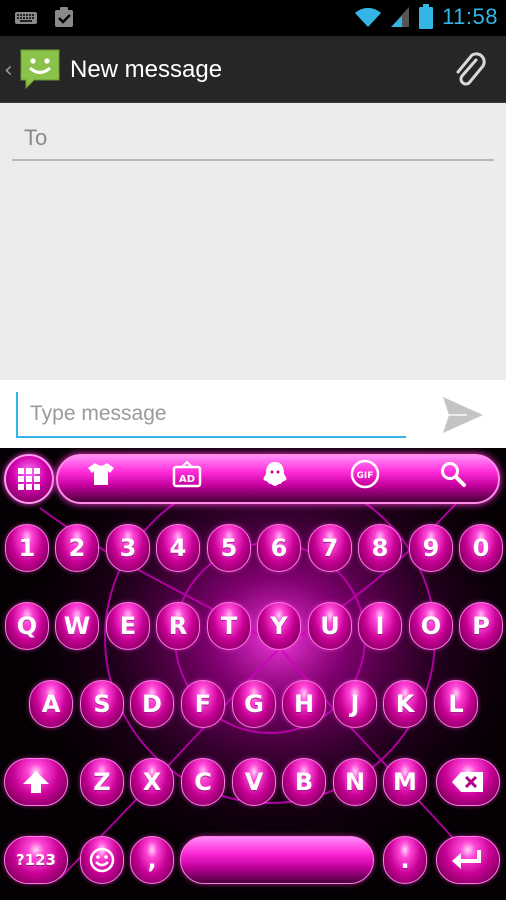 The image size is (506, 900). What do you see at coordinates (481, 626) in the screenshot?
I see `key-p: P` at bounding box center [481, 626].